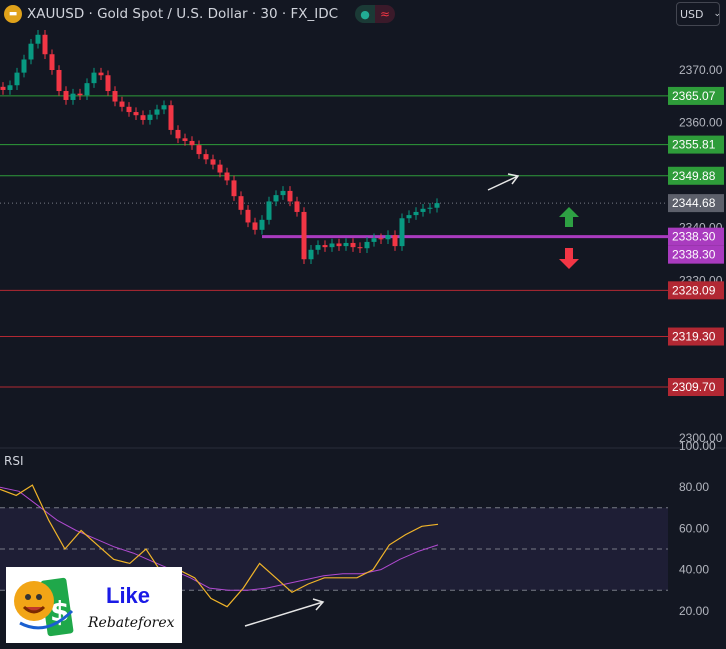 The height and width of the screenshot is (649, 726). What do you see at coordinates (284, 612) in the screenshot?
I see `divergence-arrow-icon` at bounding box center [284, 612].